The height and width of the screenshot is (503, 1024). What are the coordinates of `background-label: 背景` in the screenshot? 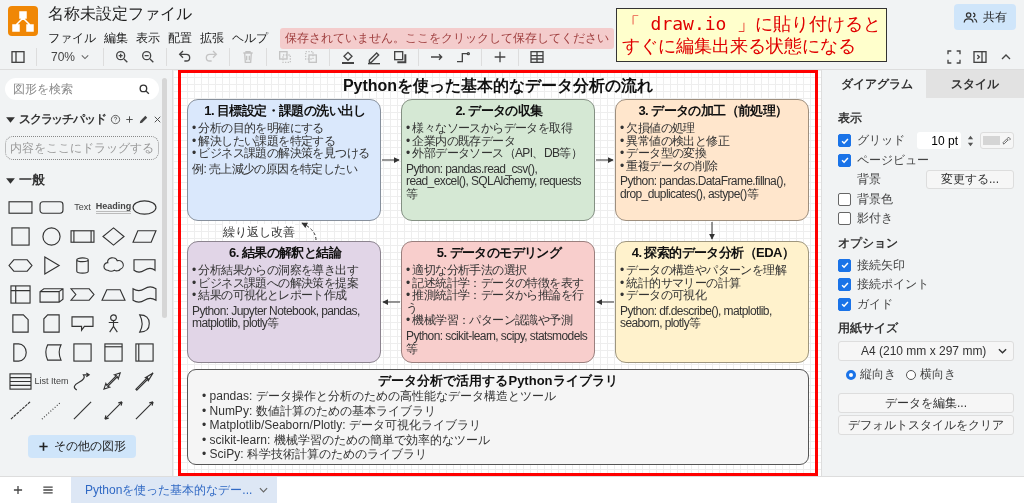 It's located at (869, 180).